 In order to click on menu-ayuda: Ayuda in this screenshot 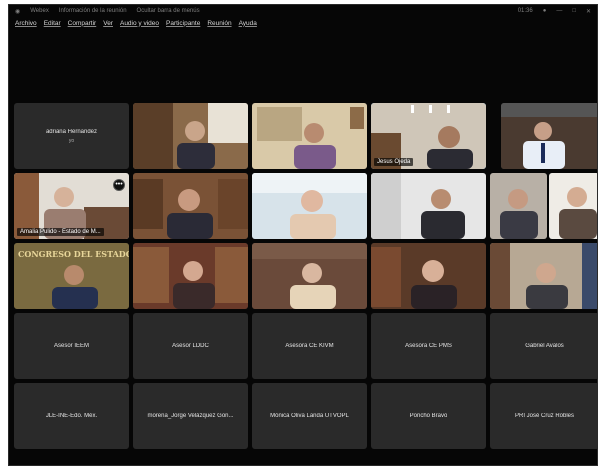, I will do `click(248, 23)`.